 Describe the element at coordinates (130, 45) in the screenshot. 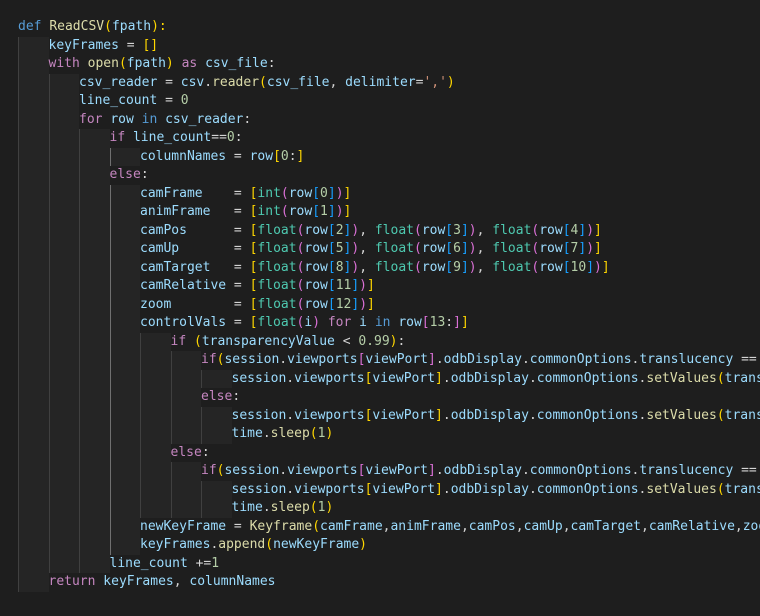

I see `code-token: =` at that location.